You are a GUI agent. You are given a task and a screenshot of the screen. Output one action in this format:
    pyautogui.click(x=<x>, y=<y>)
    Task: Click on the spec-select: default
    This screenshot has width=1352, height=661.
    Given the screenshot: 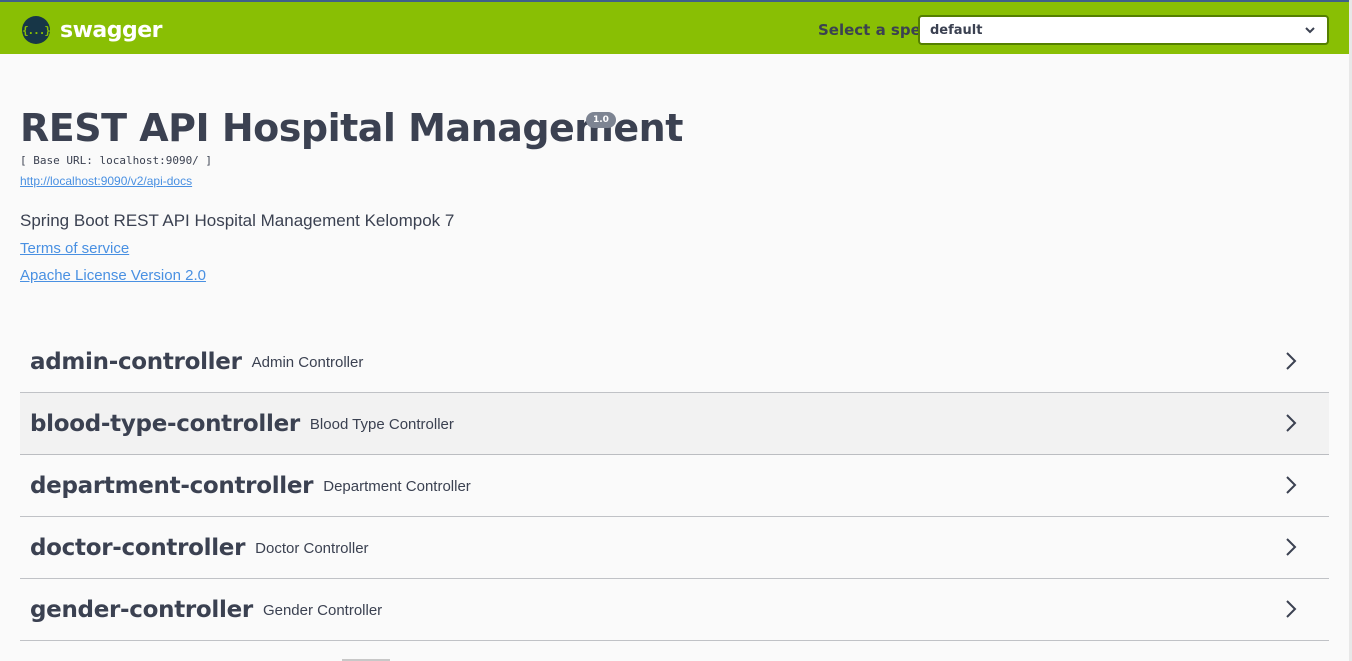 What is the action you would take?
    pyautogui.click(x=1123, y=30)
    